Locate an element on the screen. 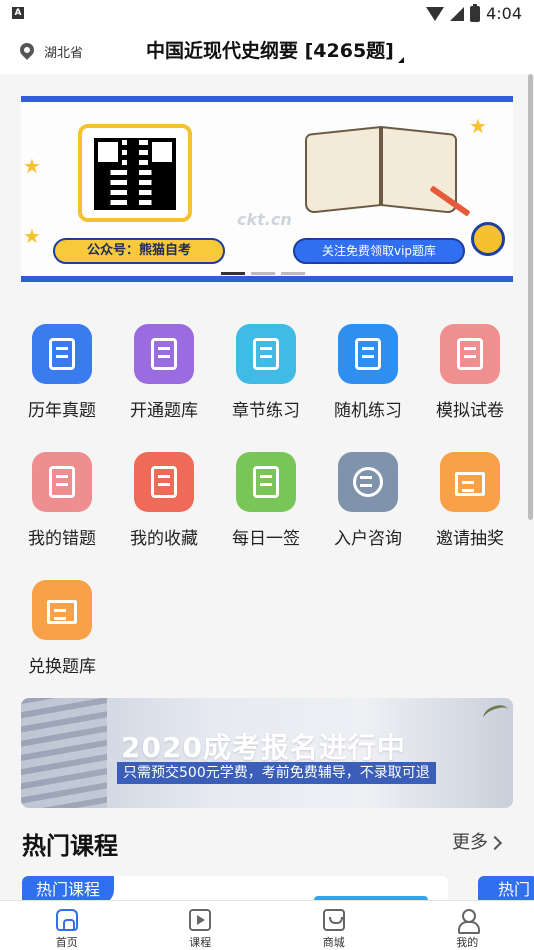 Image resolution: width=534 pixels, height=950 pixels. tab-mall: 商城 is located at coordinates (334, 925).